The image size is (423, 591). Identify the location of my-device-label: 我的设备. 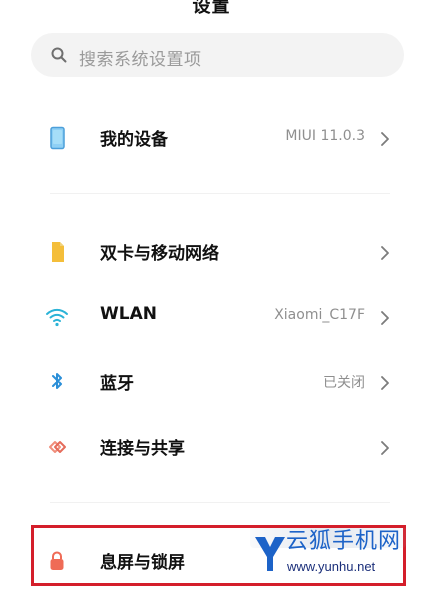
(134, 140).